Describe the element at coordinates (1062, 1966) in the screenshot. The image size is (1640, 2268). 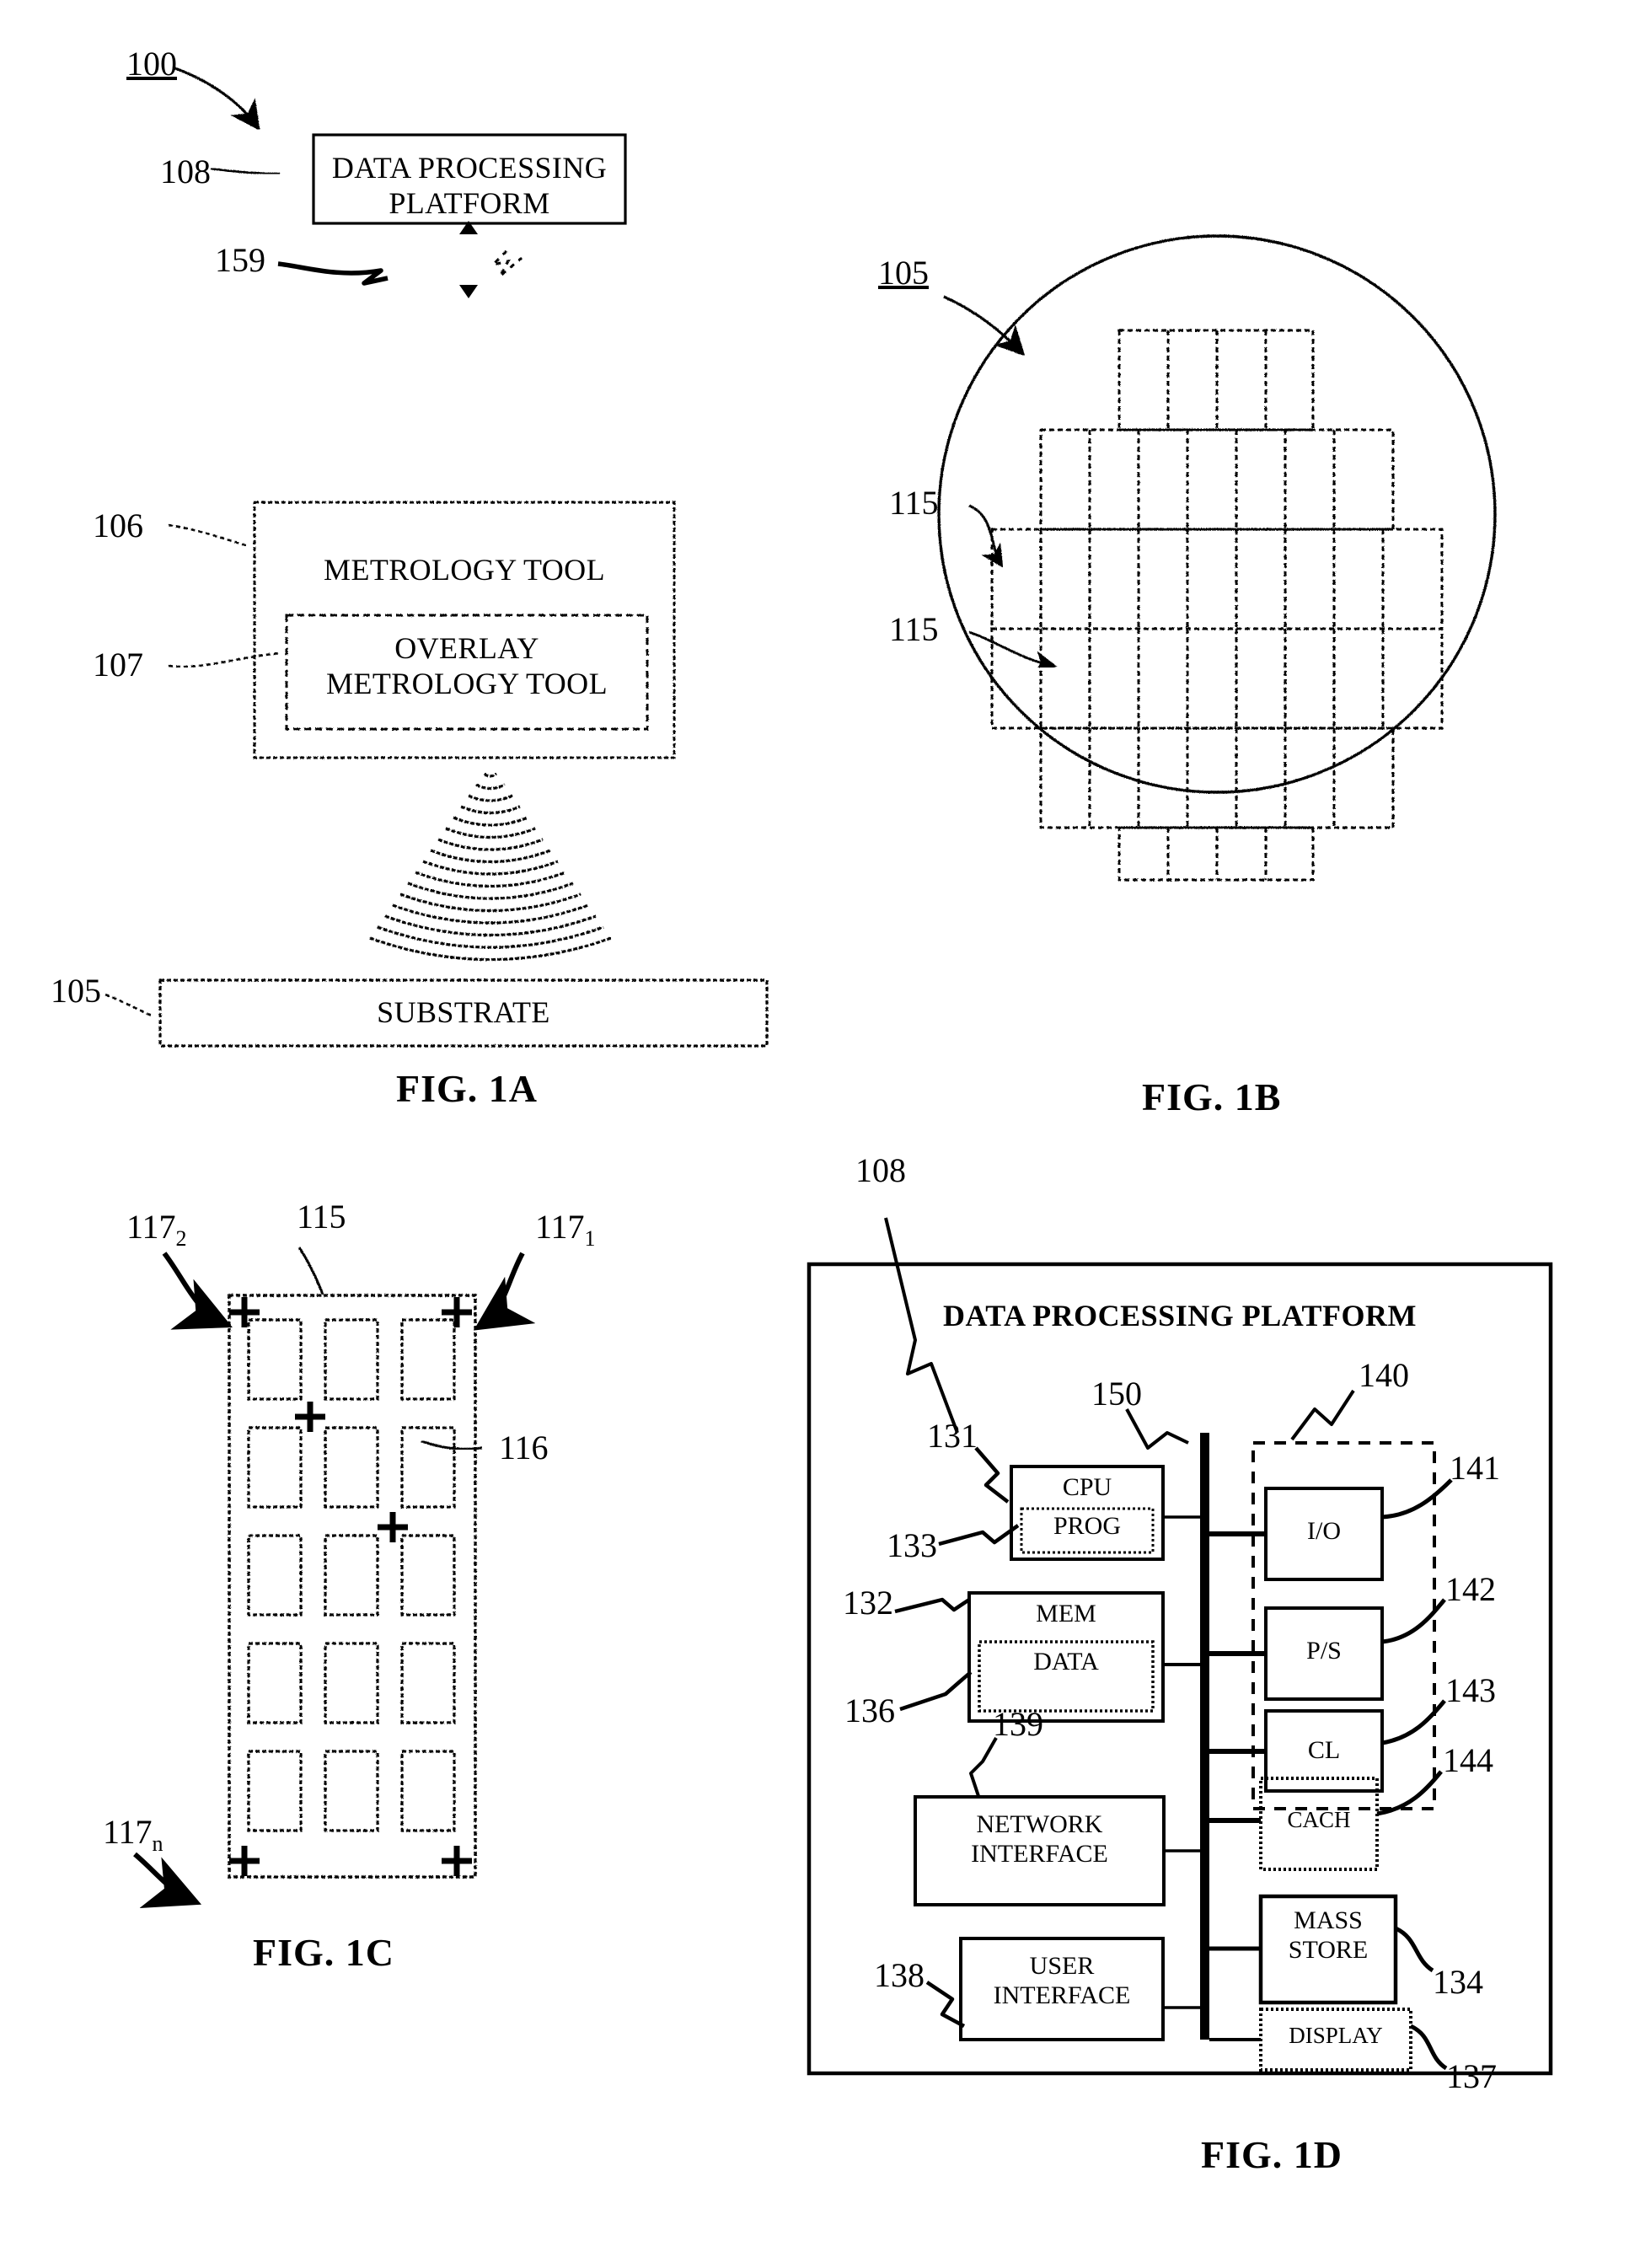
I see `userif-line1: USER` at that location.